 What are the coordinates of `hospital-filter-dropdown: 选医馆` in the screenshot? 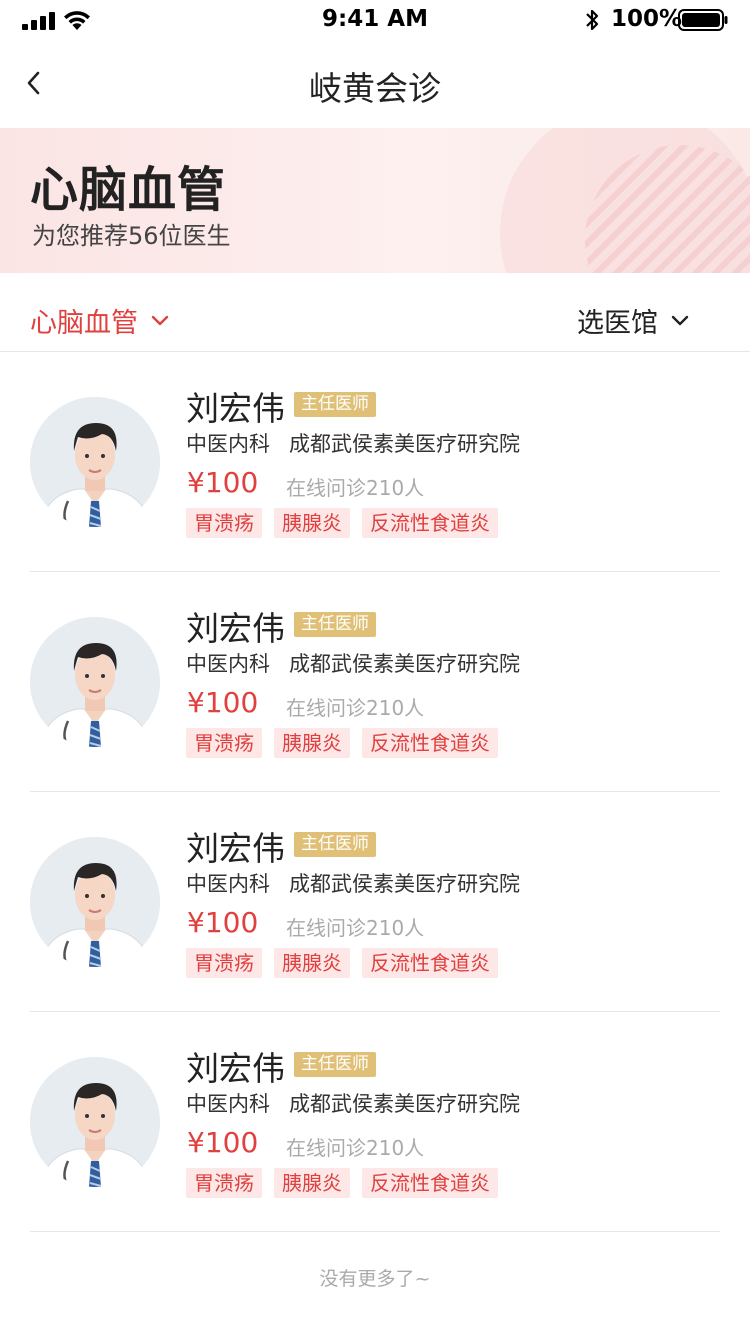 It's located at (633, 320).